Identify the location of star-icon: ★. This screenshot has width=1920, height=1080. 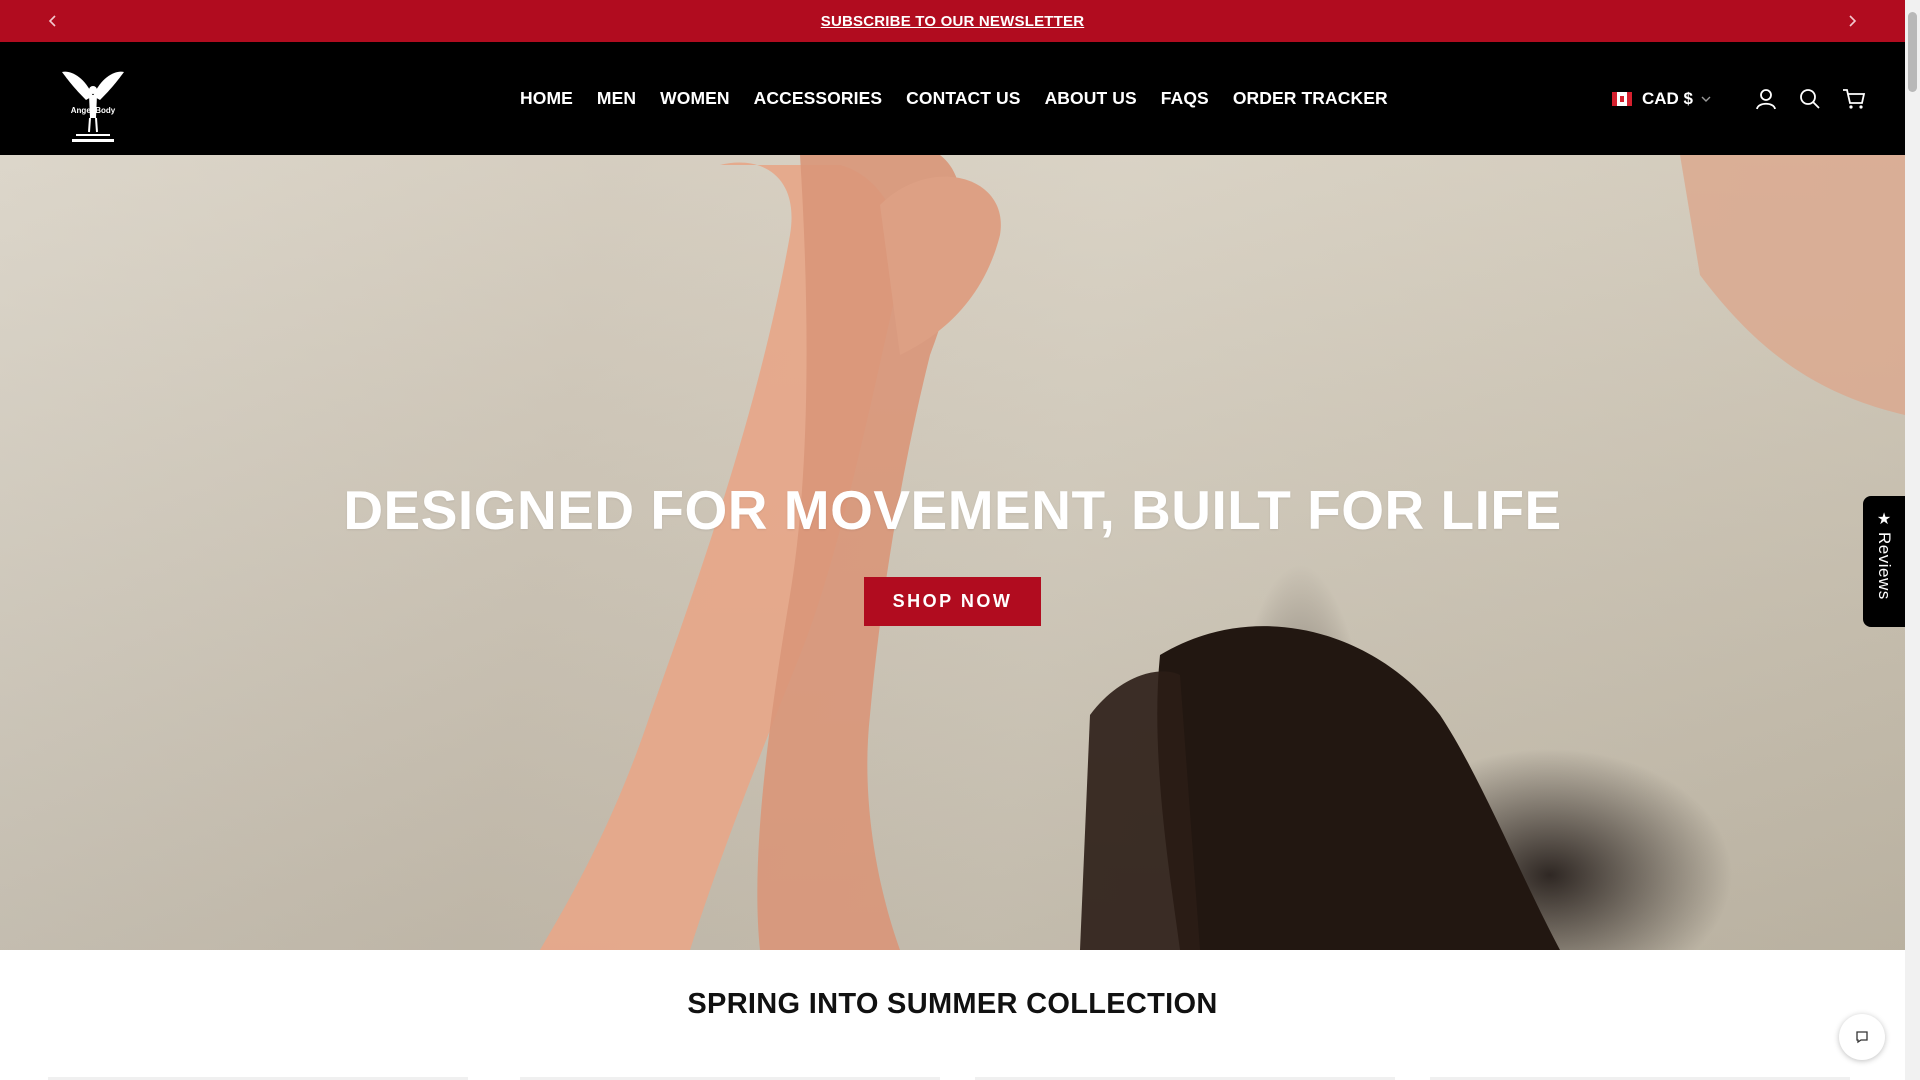
(1884, 519).